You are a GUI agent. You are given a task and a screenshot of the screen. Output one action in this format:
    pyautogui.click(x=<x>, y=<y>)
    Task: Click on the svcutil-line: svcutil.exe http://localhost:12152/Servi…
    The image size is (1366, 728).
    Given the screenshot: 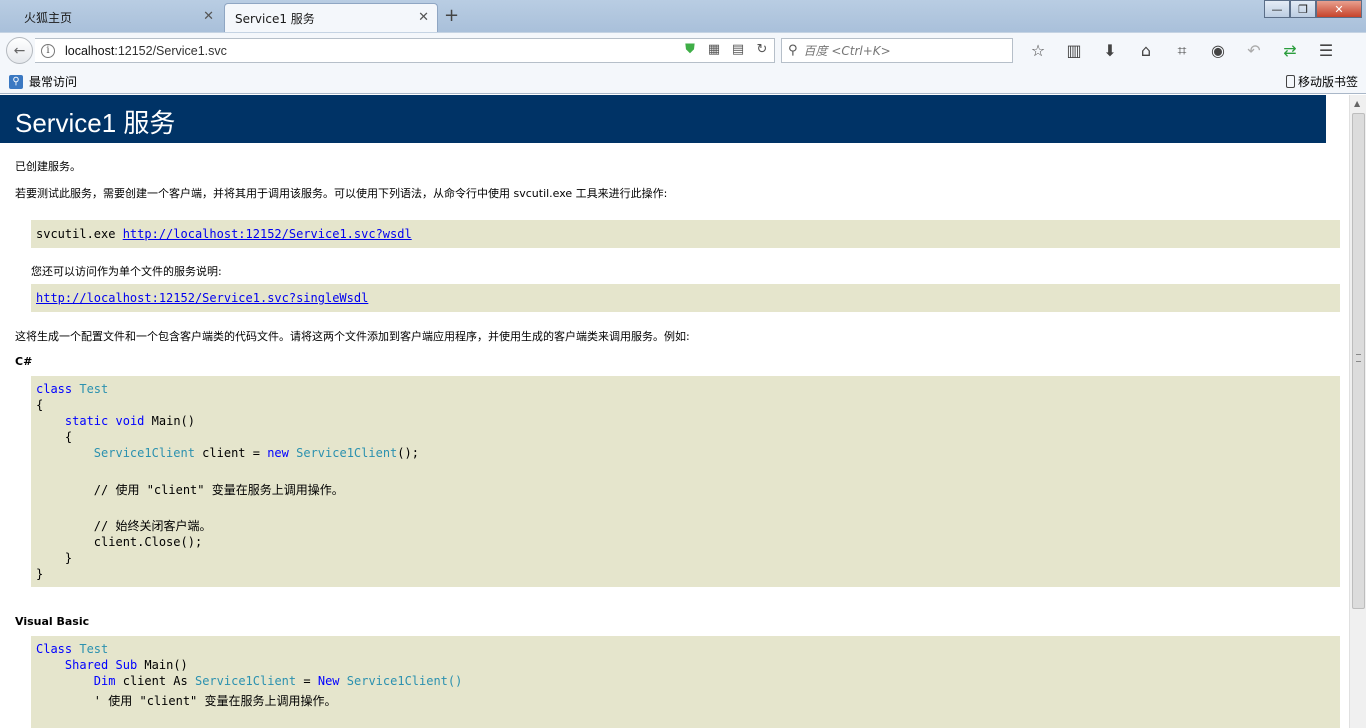 What is the action you would take?
    pyautogui.click(x=224, y=234)
    